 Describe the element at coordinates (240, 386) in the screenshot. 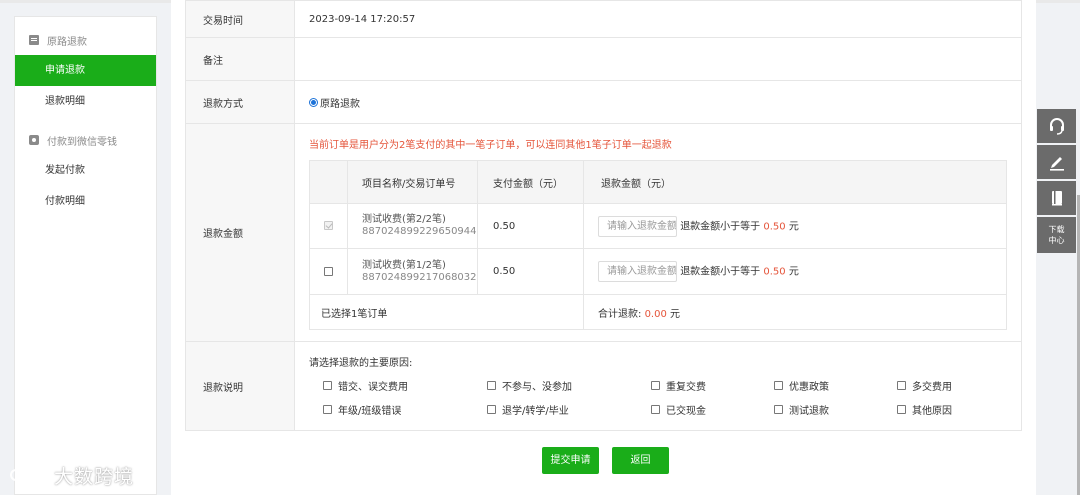

I see `refund-reason-label: 退款说明` at that location.